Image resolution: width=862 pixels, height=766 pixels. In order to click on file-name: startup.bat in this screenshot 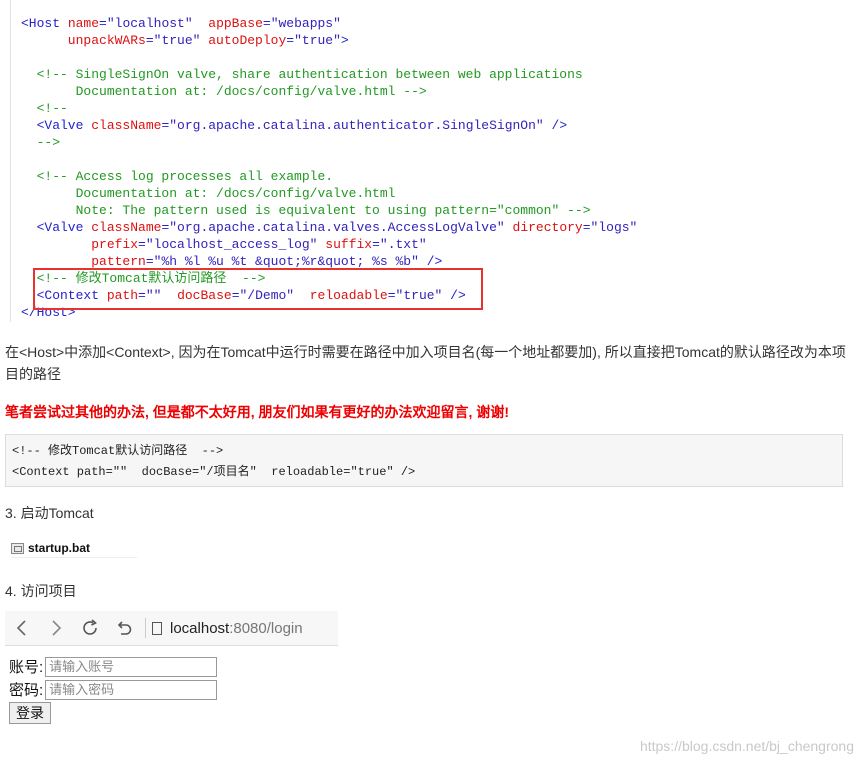, I will do `click(59, 548)`.